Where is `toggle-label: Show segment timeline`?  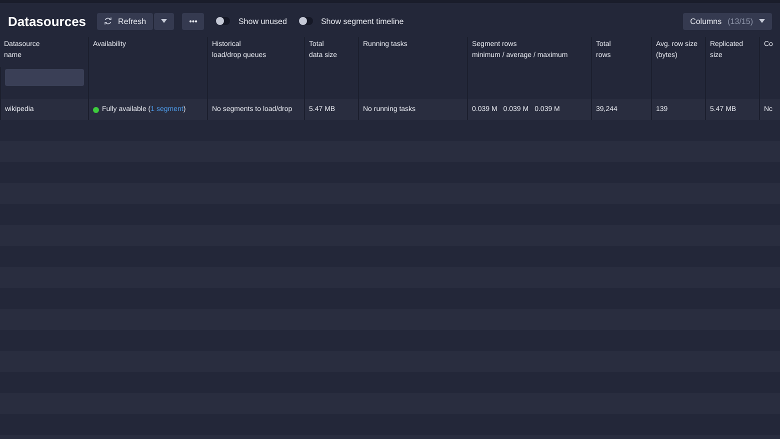 toggle-label: Show segment timeline is located at coordinates (362, 21).